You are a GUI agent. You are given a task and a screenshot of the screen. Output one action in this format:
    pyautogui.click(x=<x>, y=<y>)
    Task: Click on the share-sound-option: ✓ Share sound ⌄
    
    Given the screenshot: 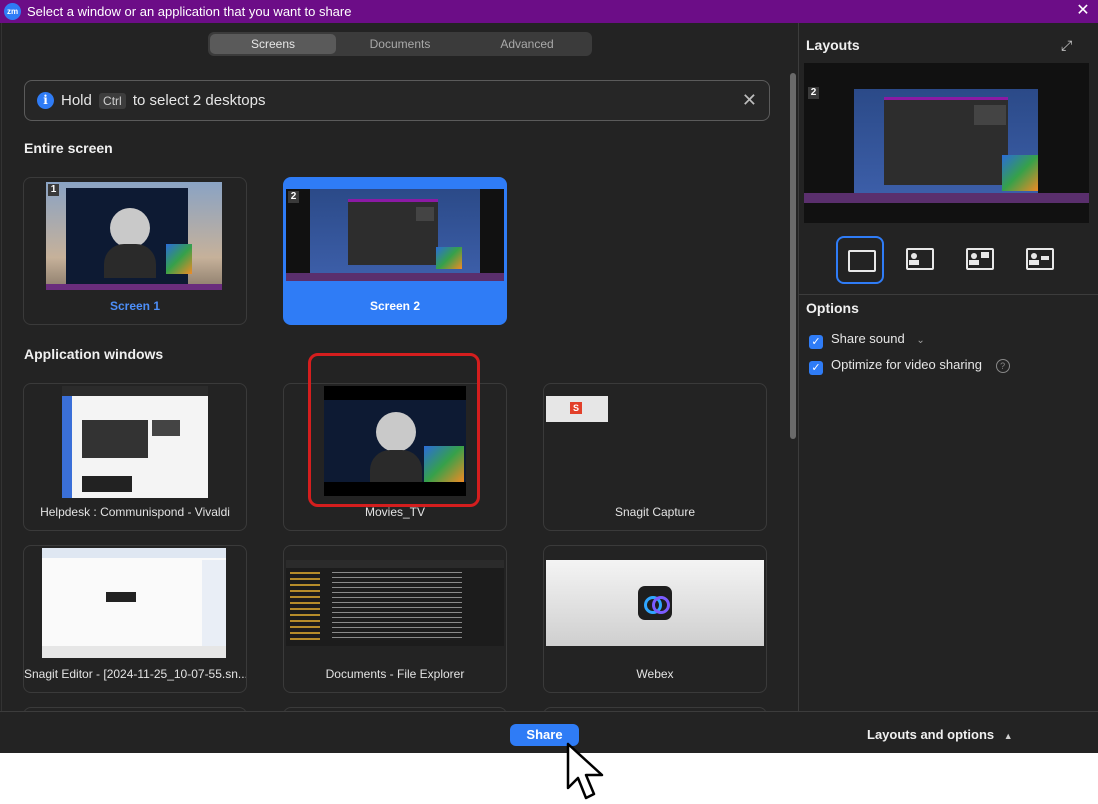 What is the action you would take?
    pyautogui.click(x=867, y=340)
    